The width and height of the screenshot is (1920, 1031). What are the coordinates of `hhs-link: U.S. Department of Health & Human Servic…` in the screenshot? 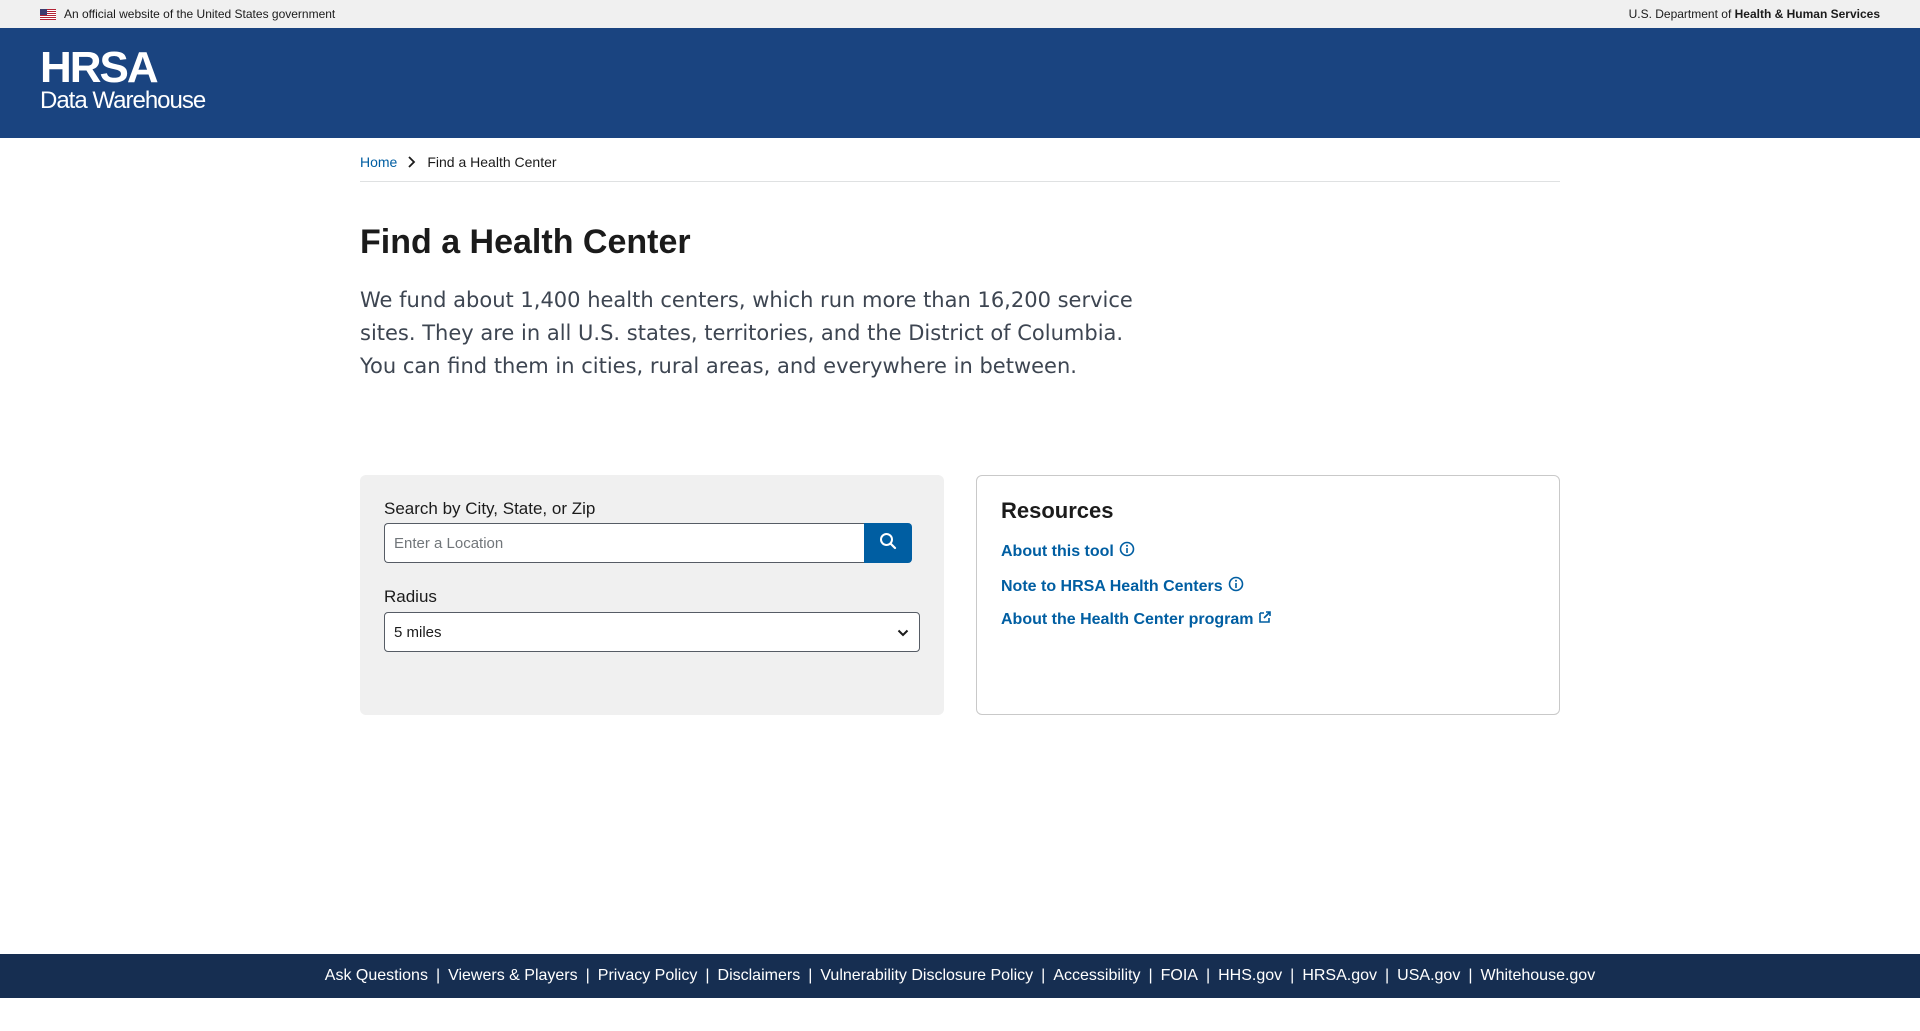 It's located at (1754, 14).